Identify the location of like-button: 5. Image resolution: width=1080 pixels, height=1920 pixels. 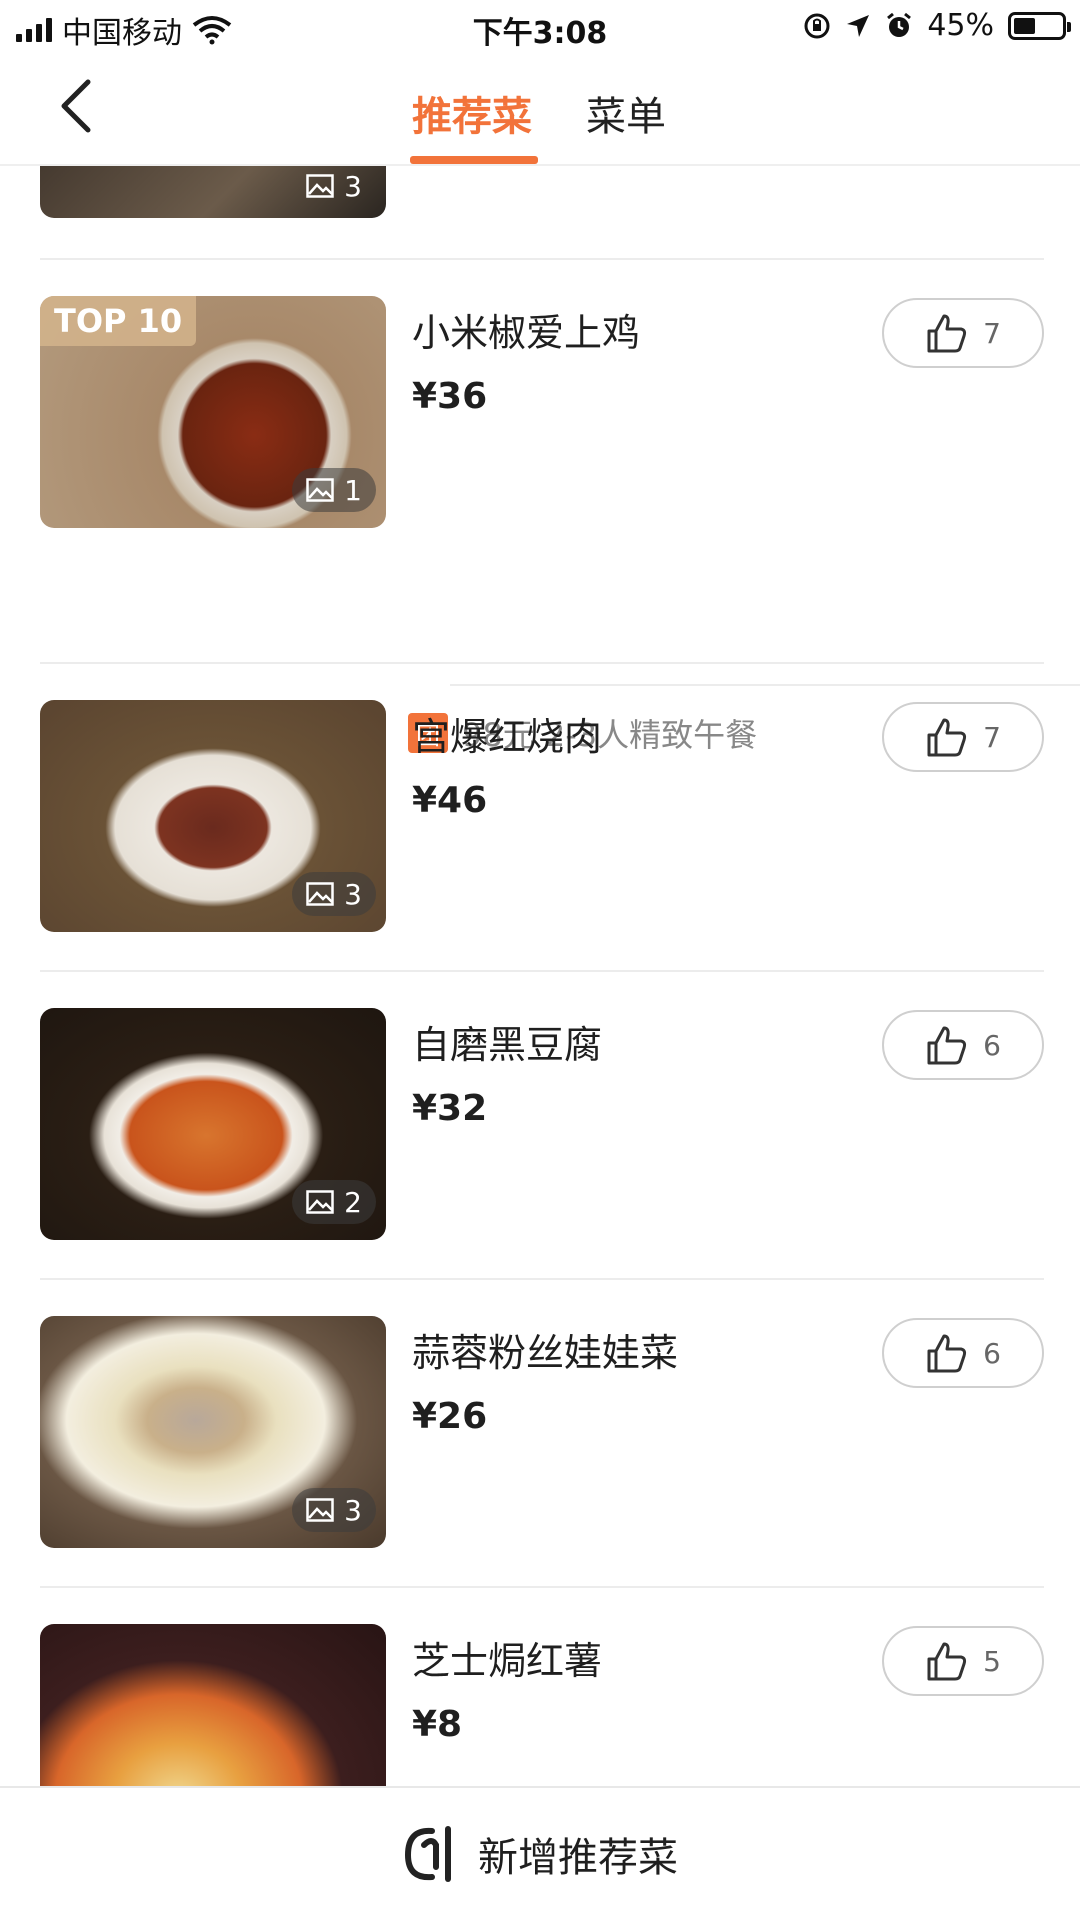
(963, 1661).